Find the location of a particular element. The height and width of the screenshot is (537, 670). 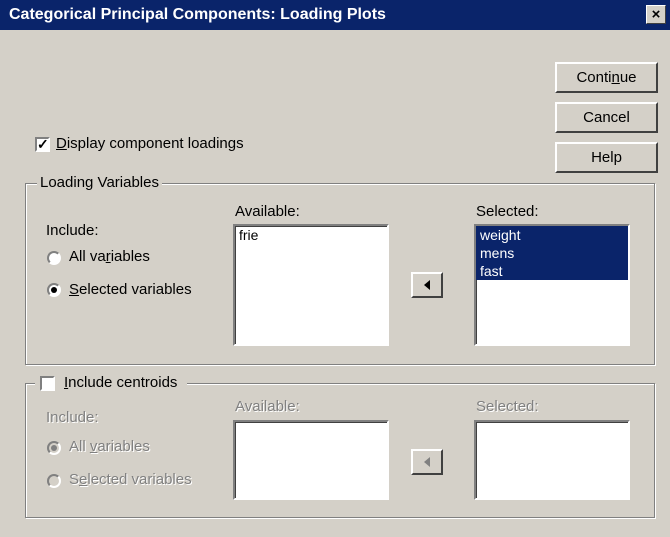

selected-list: weight mens fast is located at coordinates (552, 285).